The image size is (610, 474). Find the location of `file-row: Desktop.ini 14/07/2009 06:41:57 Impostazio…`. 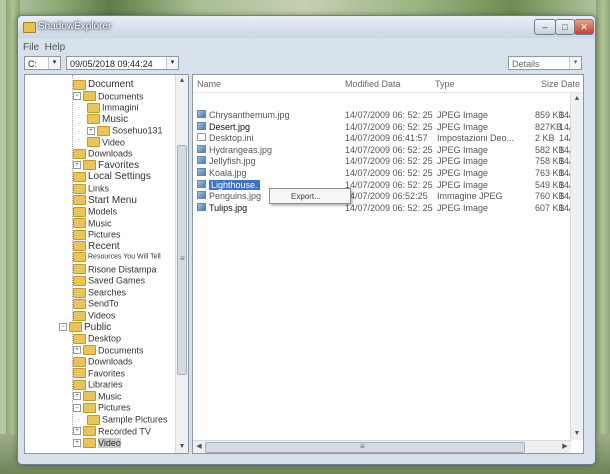

file-row: Desktop.ini 14/07/2009 06:41:57 Impostazio… is located at coordinates (388, 138).